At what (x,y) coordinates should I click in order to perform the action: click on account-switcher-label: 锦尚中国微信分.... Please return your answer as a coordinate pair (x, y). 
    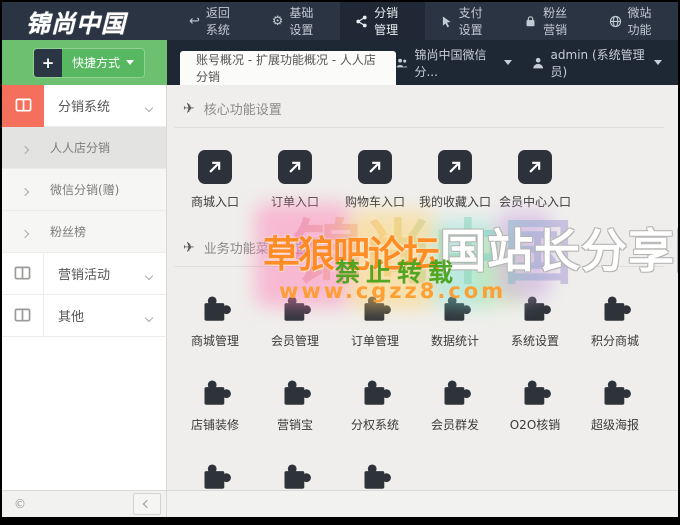
    Looking at the image, I should click on (450, 63).